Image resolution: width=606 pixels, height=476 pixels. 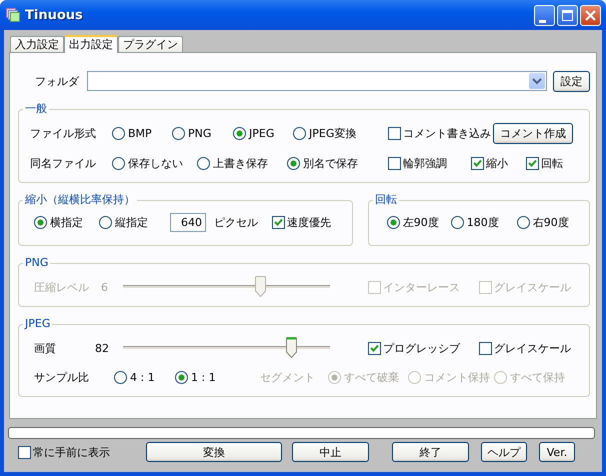 I want to click on group-title: 縮小（縦横比率保持）, so click(x=80, y=199).